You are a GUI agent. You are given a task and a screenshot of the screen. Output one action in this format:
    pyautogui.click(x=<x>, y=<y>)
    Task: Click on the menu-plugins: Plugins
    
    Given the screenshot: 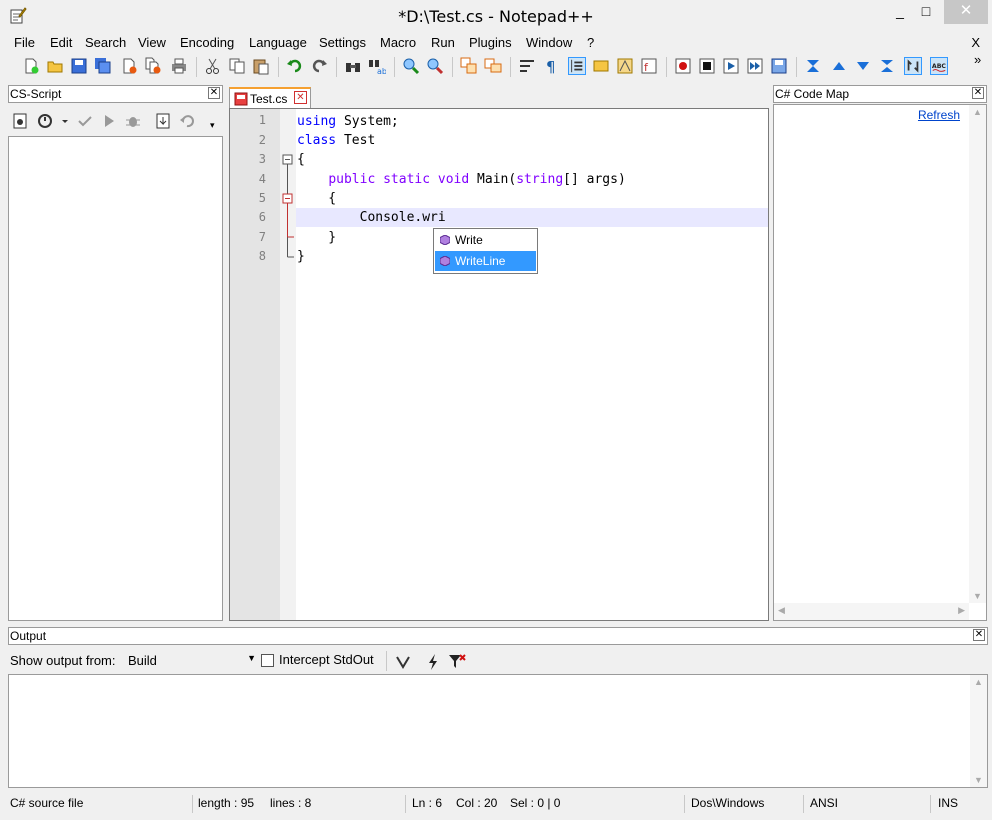 What is the action you would take?
    pyautogui.click(x=490, y=42)
    